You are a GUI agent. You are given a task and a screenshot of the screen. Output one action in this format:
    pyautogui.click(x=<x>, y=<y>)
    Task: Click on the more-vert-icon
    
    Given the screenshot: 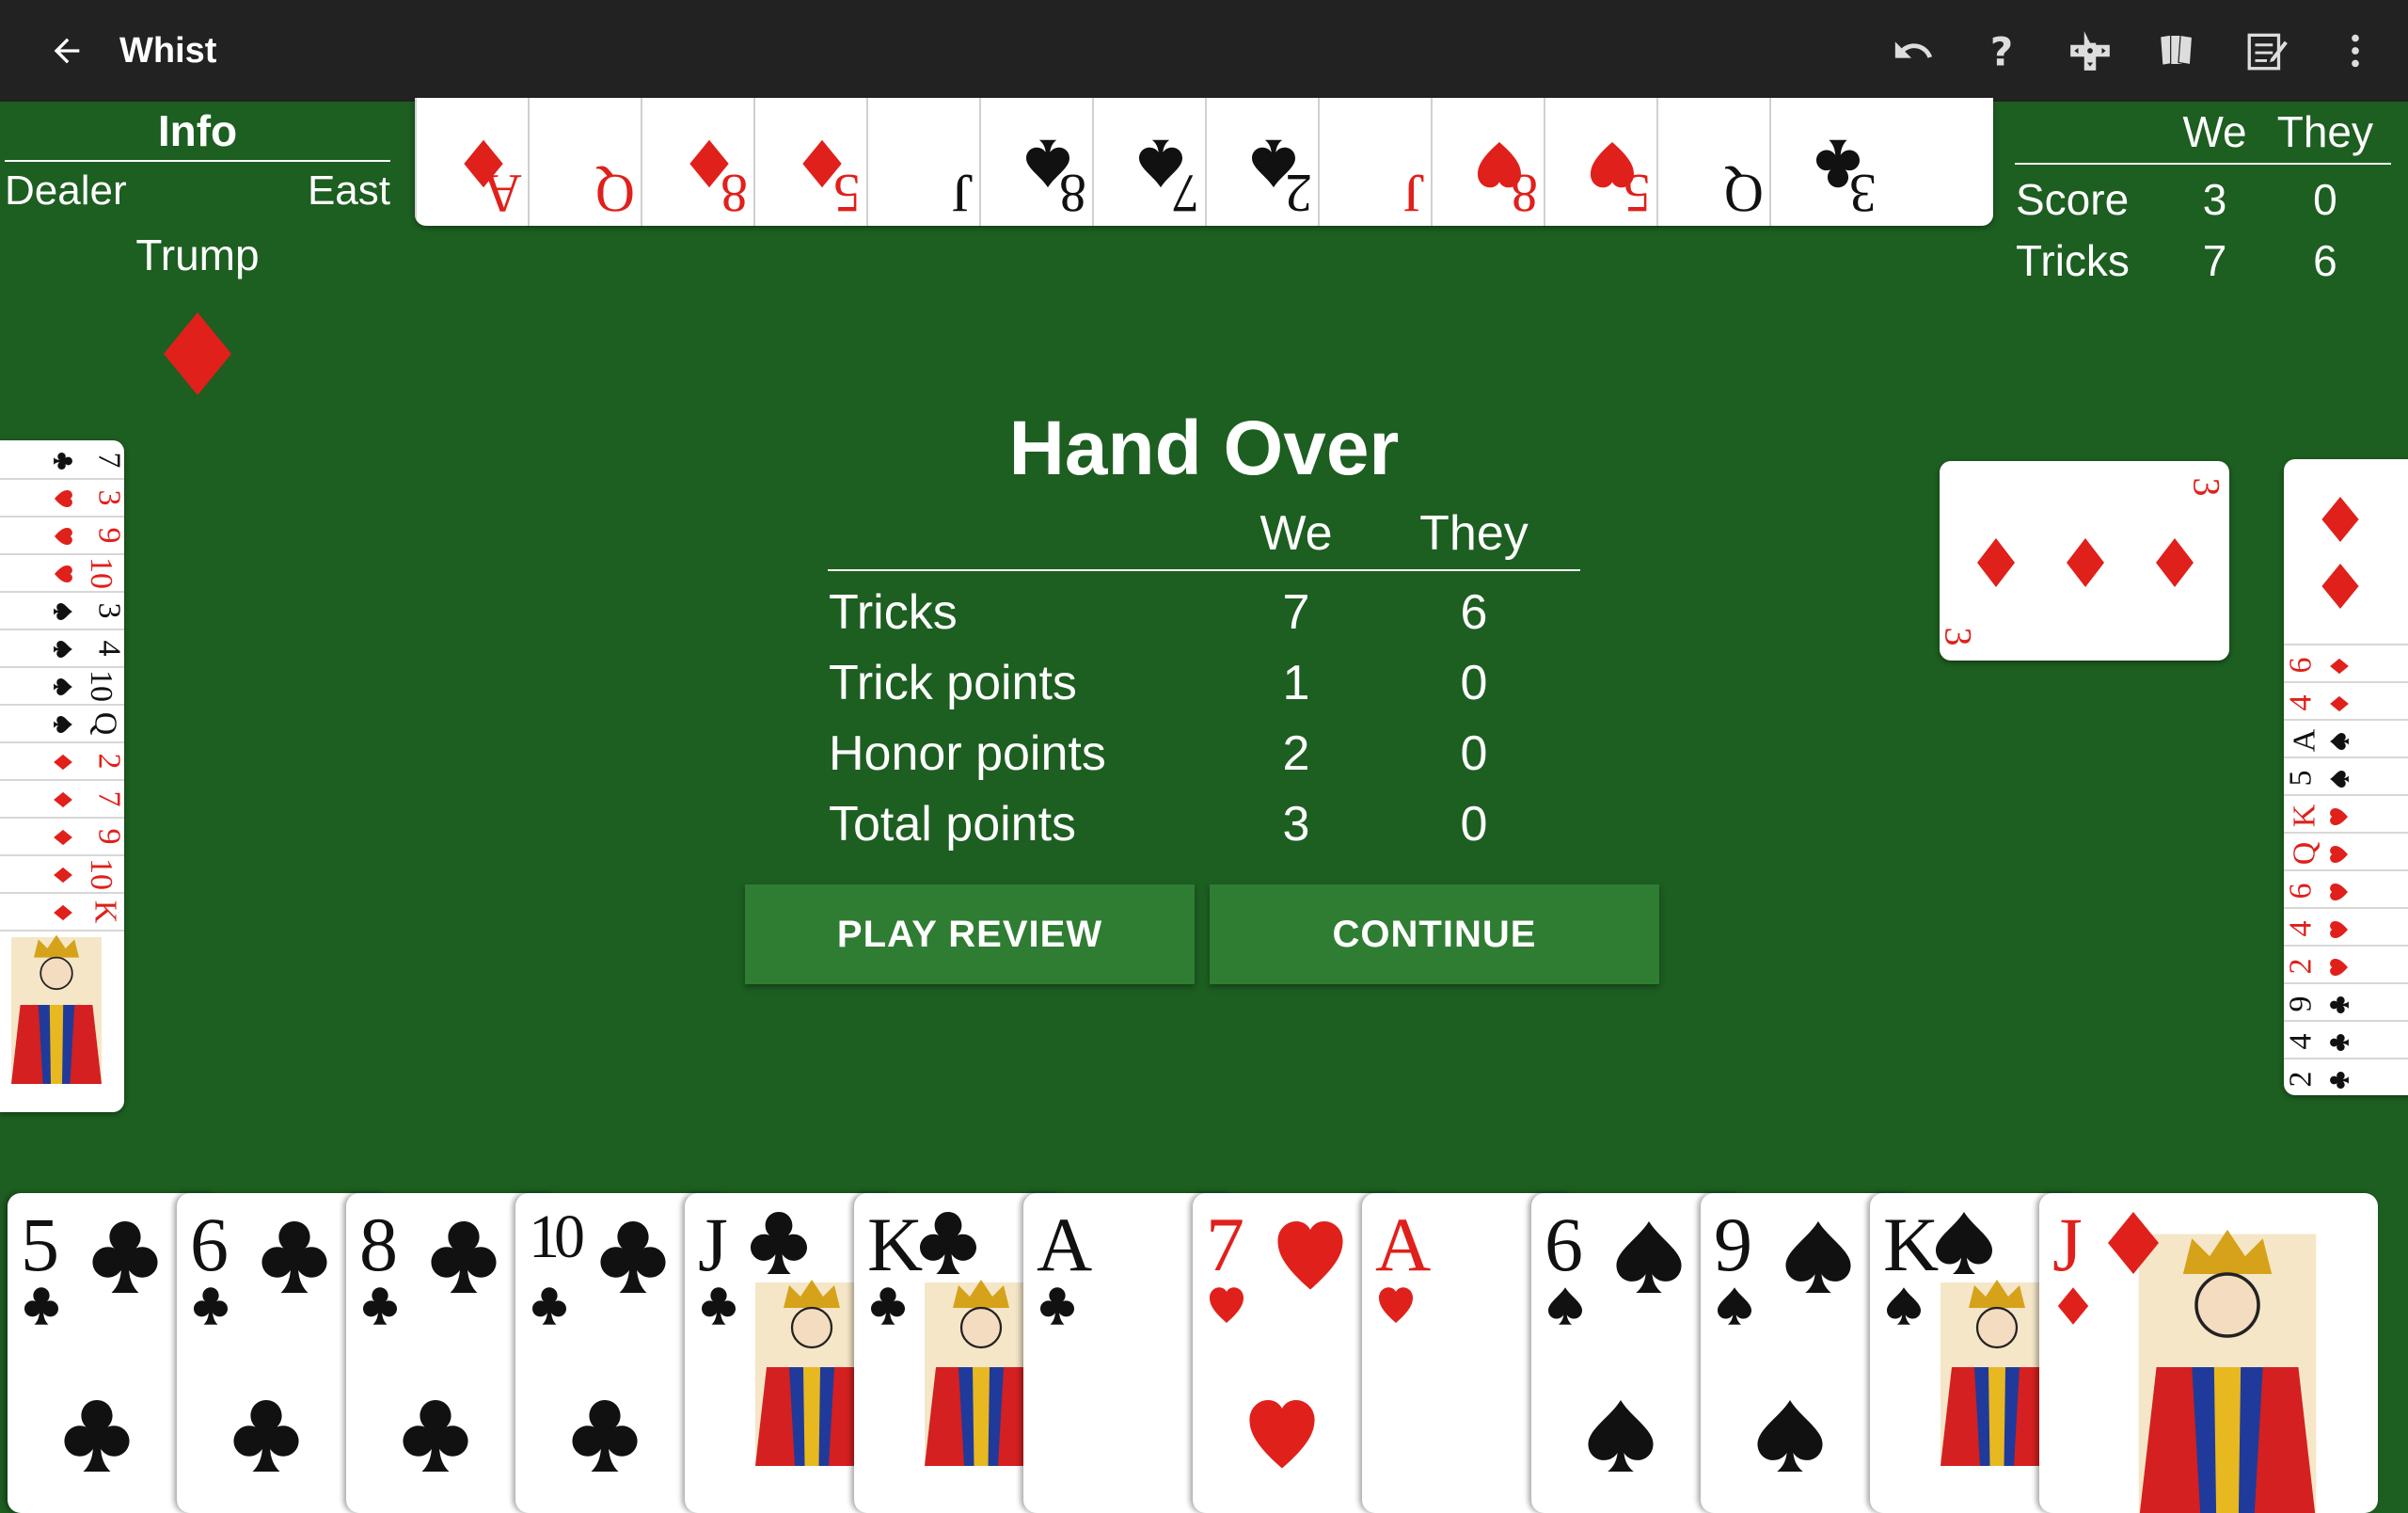 What is the action you would take?
    pyautogui.click(x=2355, y=51)
    